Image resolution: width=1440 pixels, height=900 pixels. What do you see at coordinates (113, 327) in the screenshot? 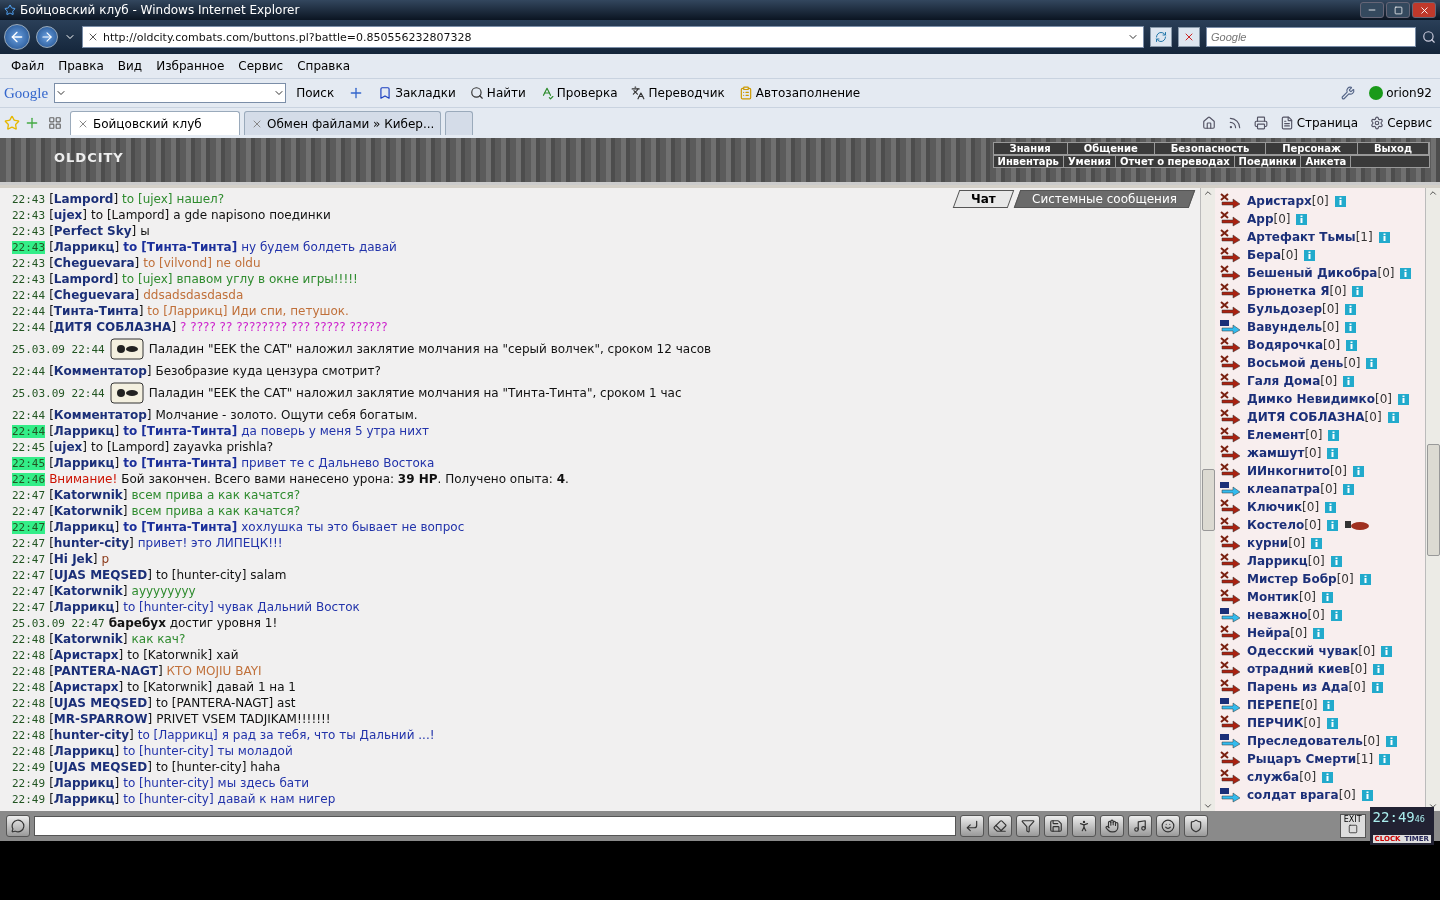
I see `sender-name: [ДИТЯ СОБЛАЗНА]` at bounding box center [113, 327].